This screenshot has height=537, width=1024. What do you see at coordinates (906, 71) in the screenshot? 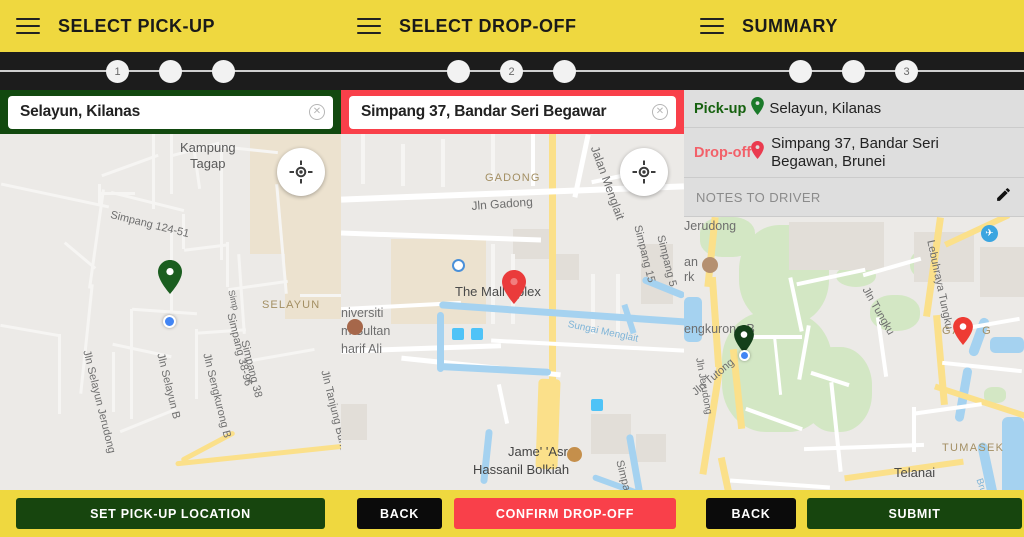
I see `step-dot-3: 3` at bounding box center [906, 71].